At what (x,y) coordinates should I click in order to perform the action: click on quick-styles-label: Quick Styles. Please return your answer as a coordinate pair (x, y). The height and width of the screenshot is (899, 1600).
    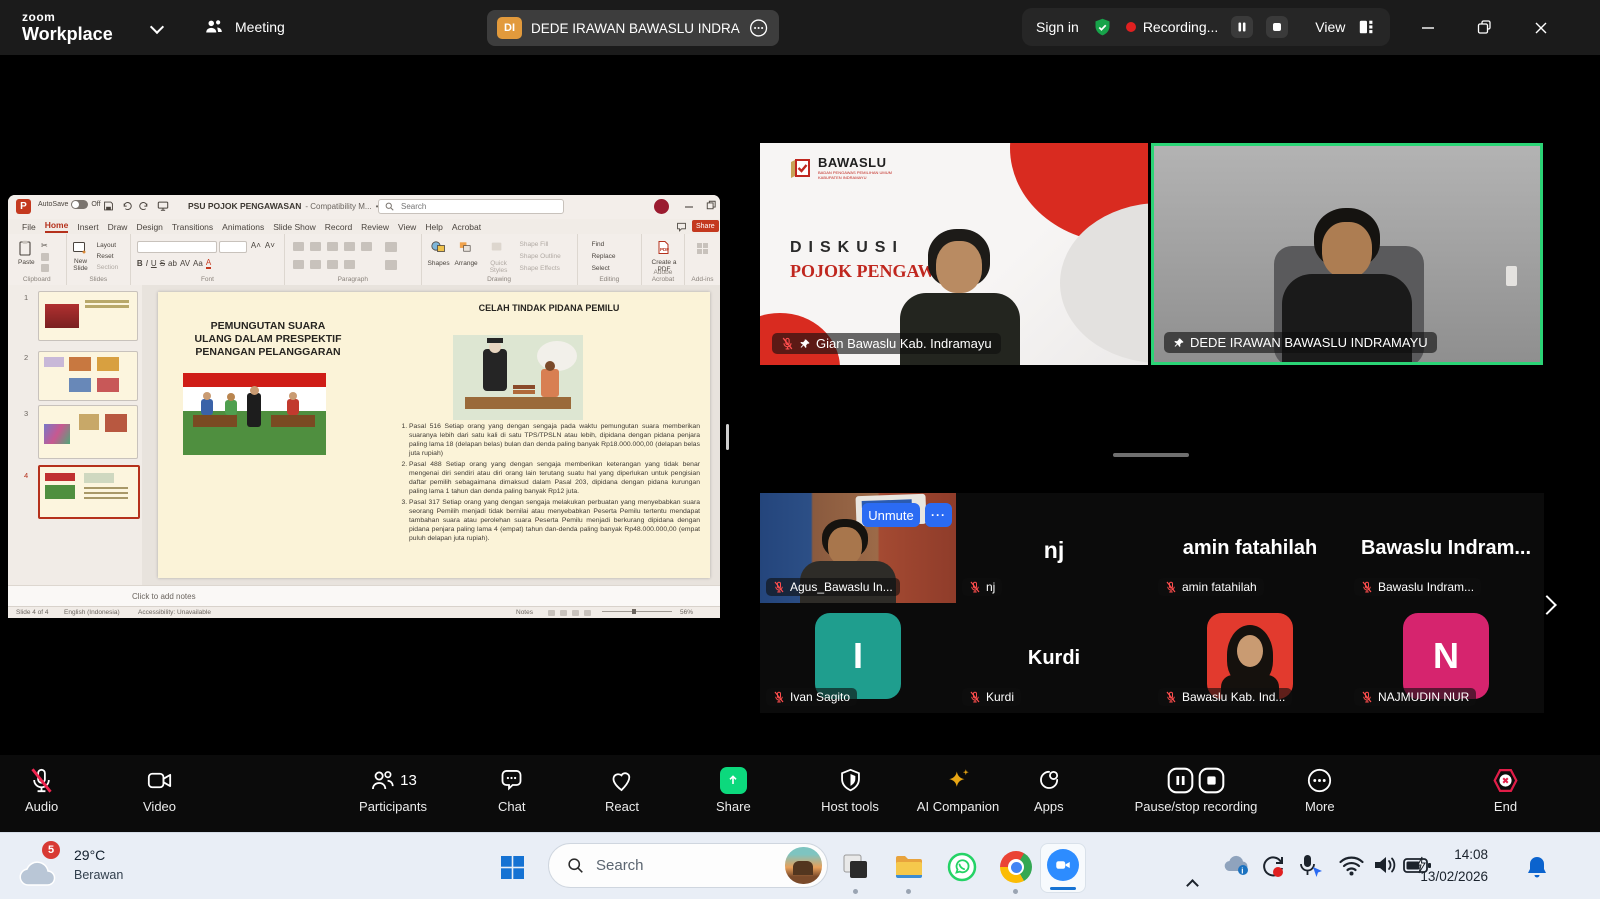
    Looking at the image, I should click on (499, 267).